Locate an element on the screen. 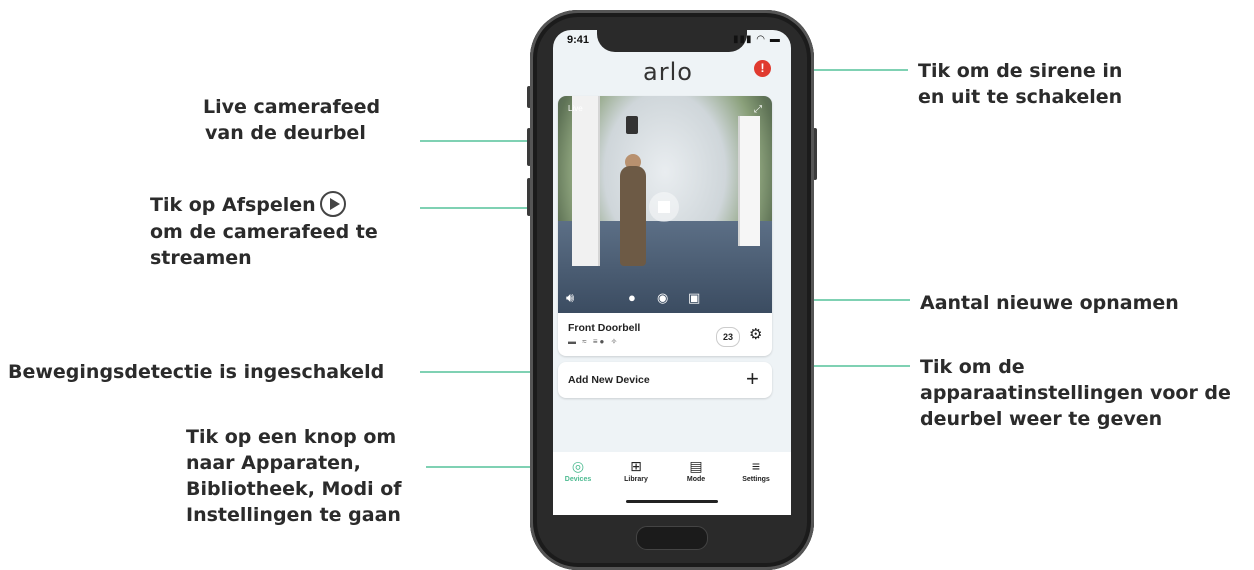 The width and height of the screenshot is (1254, 570). stop-button is located at coordinates (664, 207).